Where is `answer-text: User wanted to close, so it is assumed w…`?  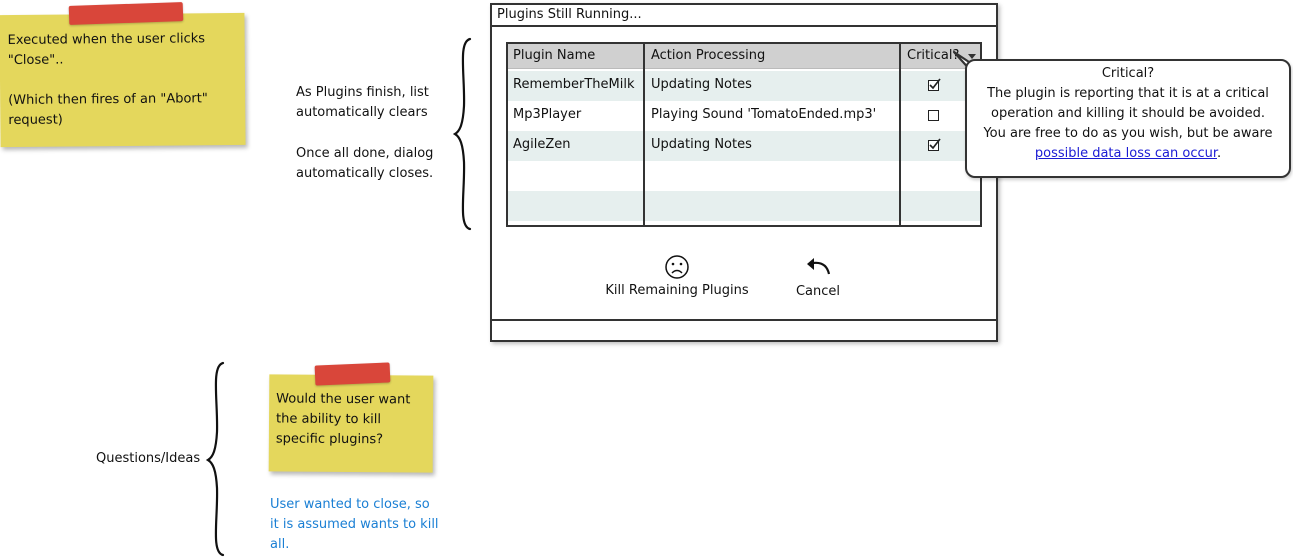
answer-text: User wanted to close, so it is assumed w… is located at coordinates (354, 525).